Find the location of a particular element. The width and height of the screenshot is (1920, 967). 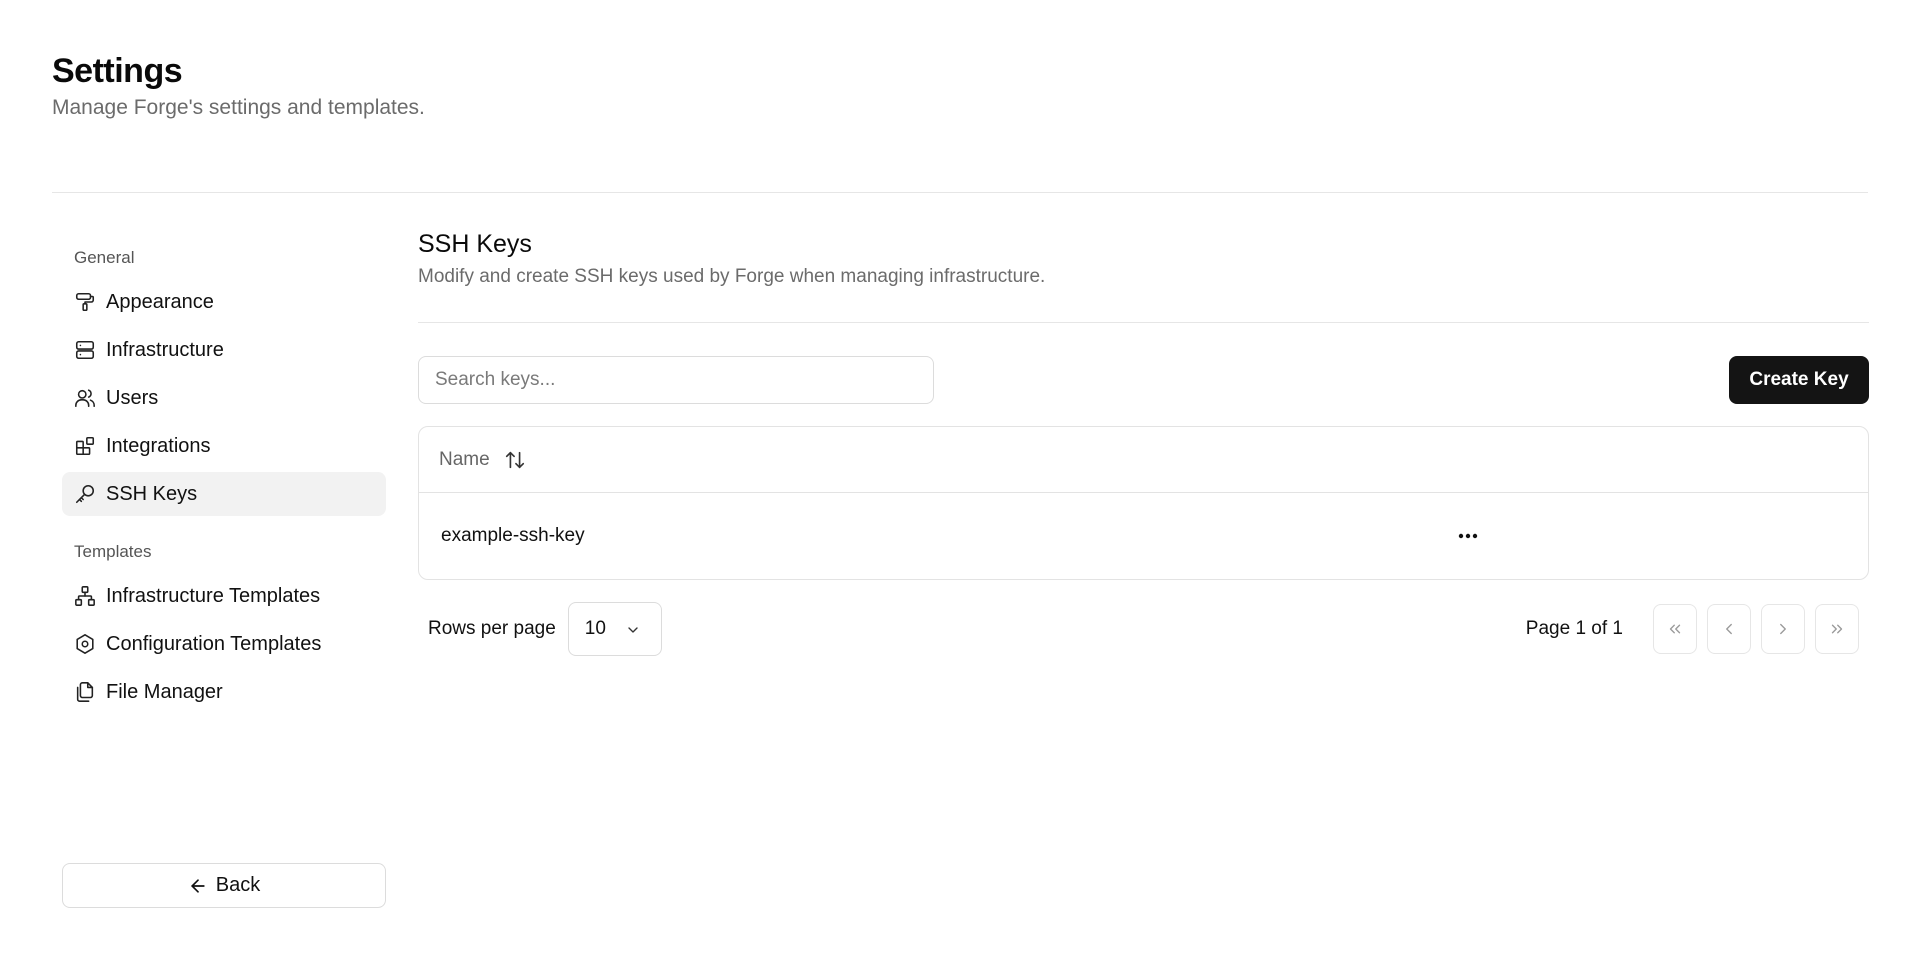

next-page-button is located at coordinates (1783, 629).